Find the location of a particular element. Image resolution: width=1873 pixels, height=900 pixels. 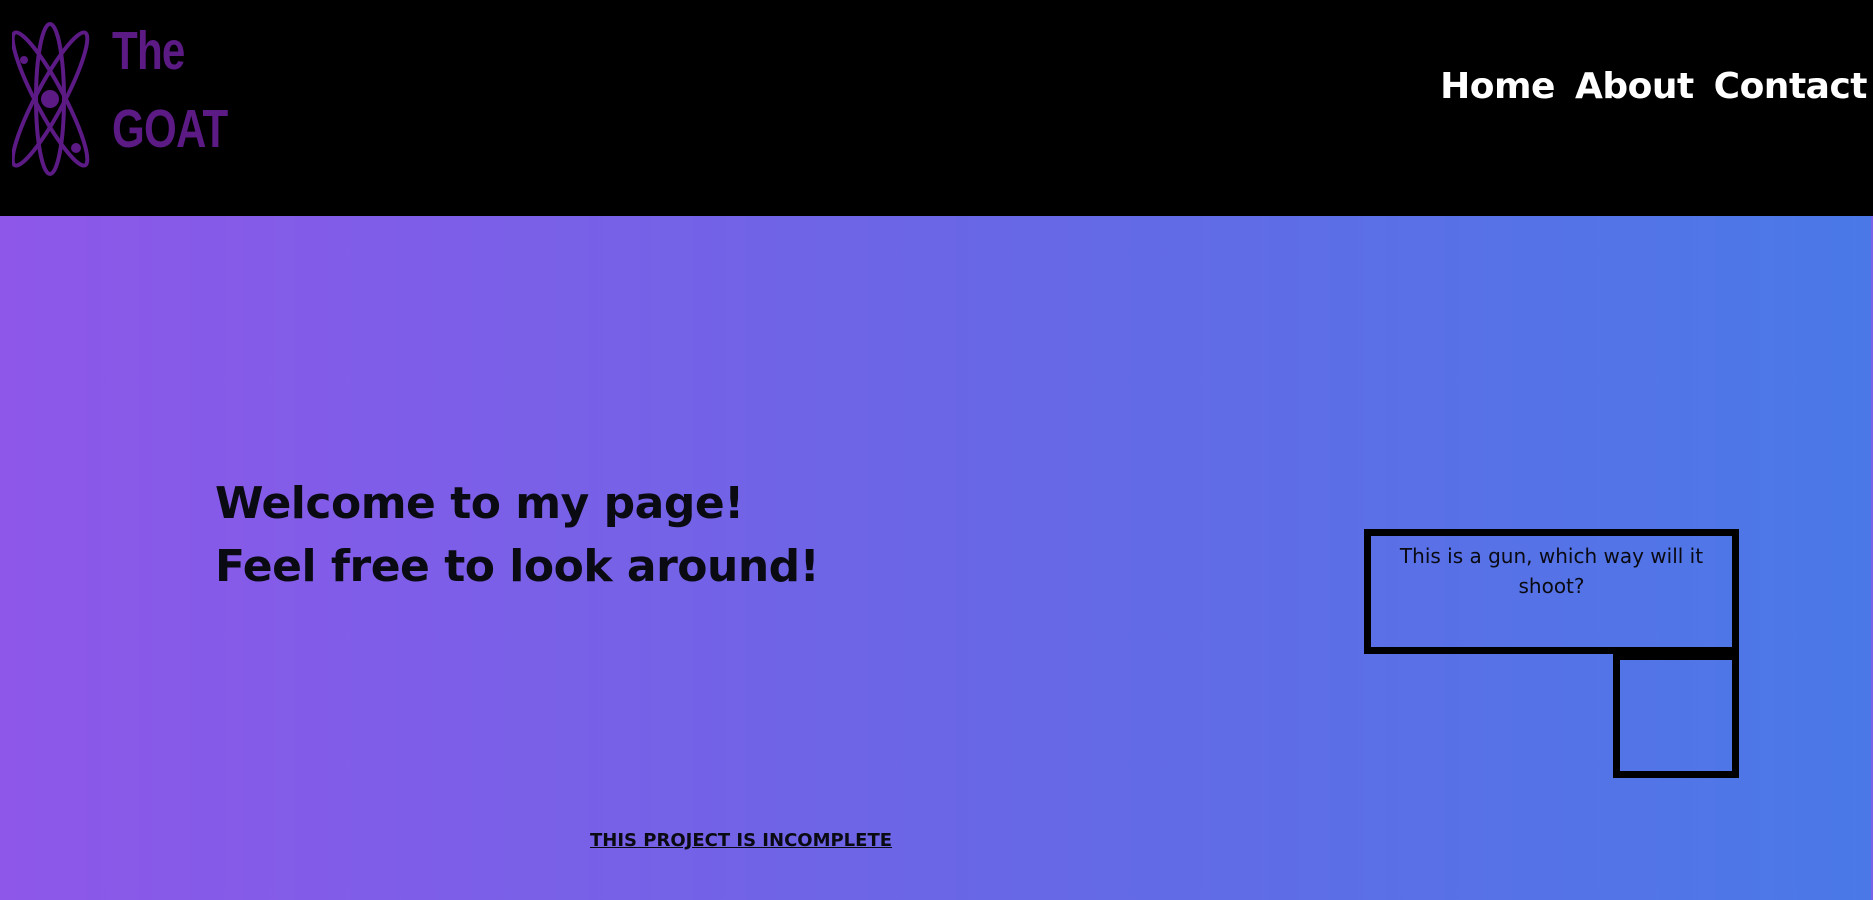

site-logo: The GOAT is located at coordinates (120, 99).